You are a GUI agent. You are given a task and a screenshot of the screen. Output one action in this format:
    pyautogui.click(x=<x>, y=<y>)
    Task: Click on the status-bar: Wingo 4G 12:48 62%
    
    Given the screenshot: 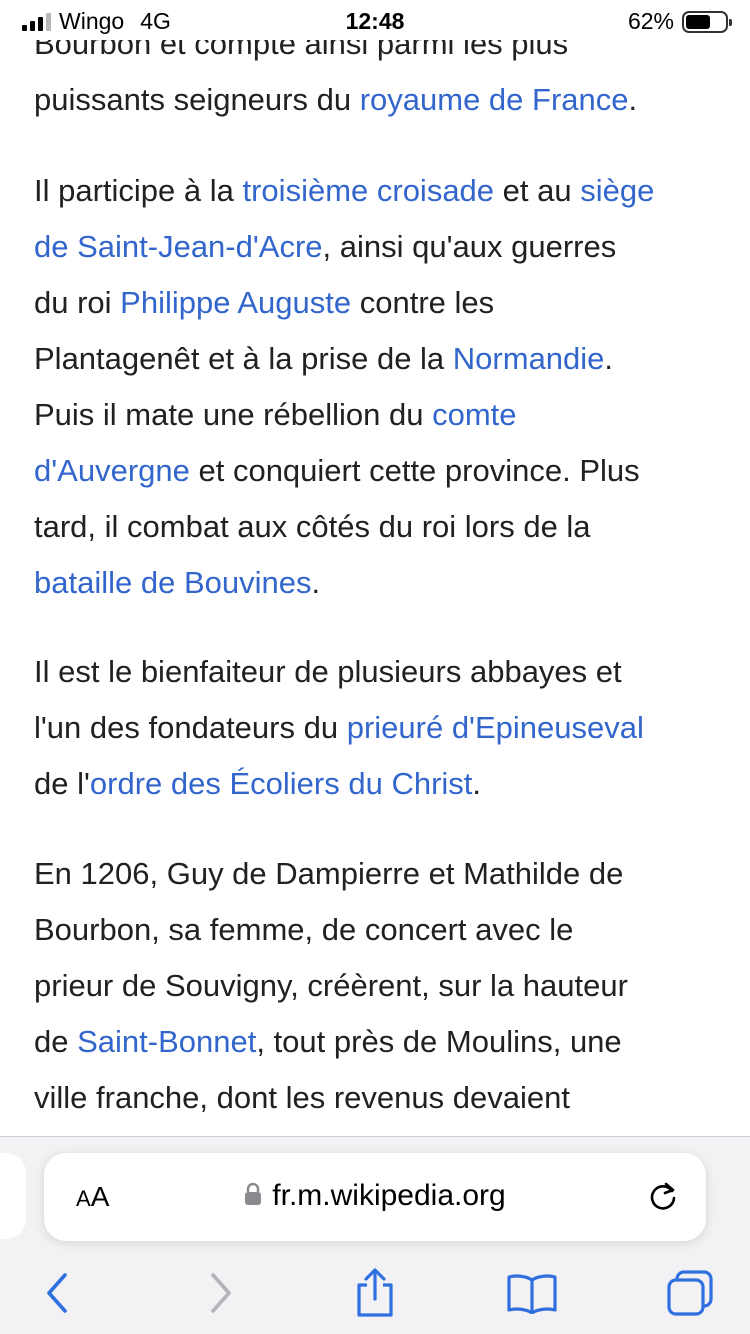 What is the action you would take?
    pyautogui.click(x=375, y=20)
    